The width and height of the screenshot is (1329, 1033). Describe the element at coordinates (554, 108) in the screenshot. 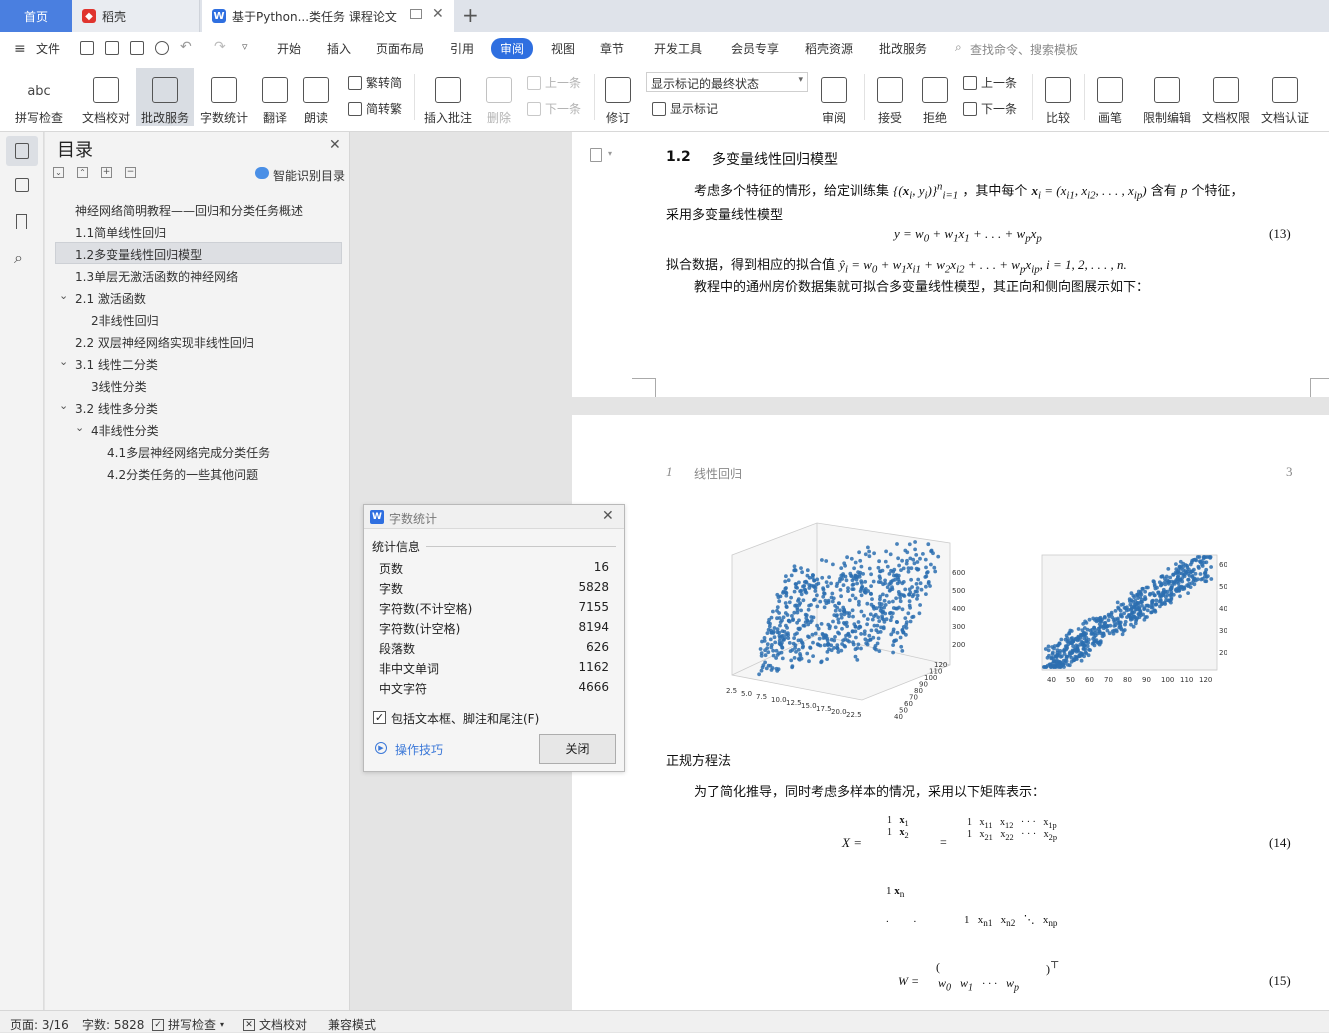

I see `next-comment-button: 下一条` at that location.